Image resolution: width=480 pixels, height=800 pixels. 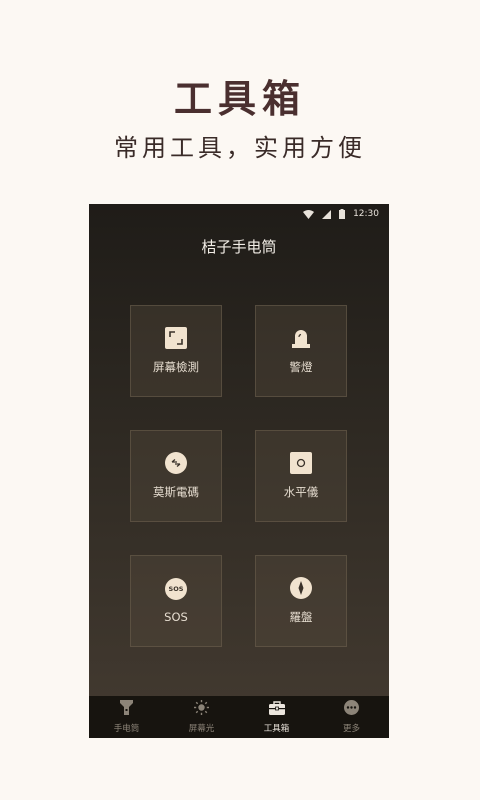 I want to click on tool-label: 屏幕檢測, so click(x=176, y=367).